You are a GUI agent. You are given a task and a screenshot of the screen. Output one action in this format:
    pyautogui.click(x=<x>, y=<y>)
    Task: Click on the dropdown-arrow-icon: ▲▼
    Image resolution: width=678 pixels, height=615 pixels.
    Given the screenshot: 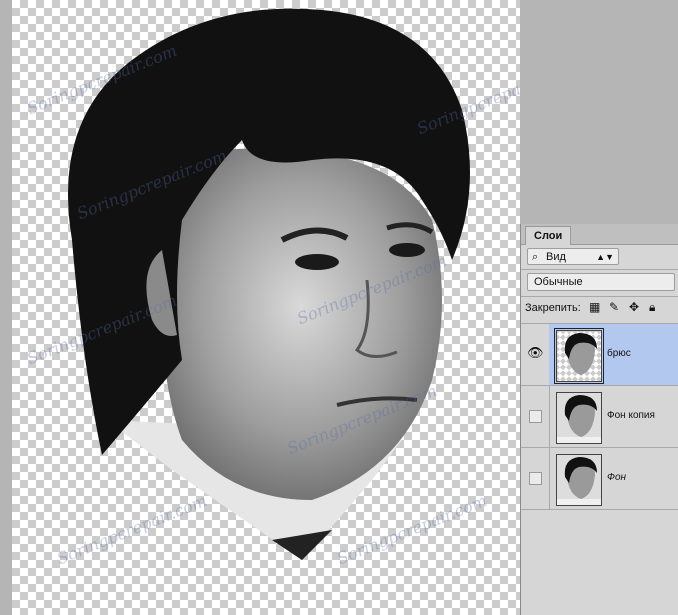 What is the action you would take?
    pyautogui.click(x=605, y=257)
    